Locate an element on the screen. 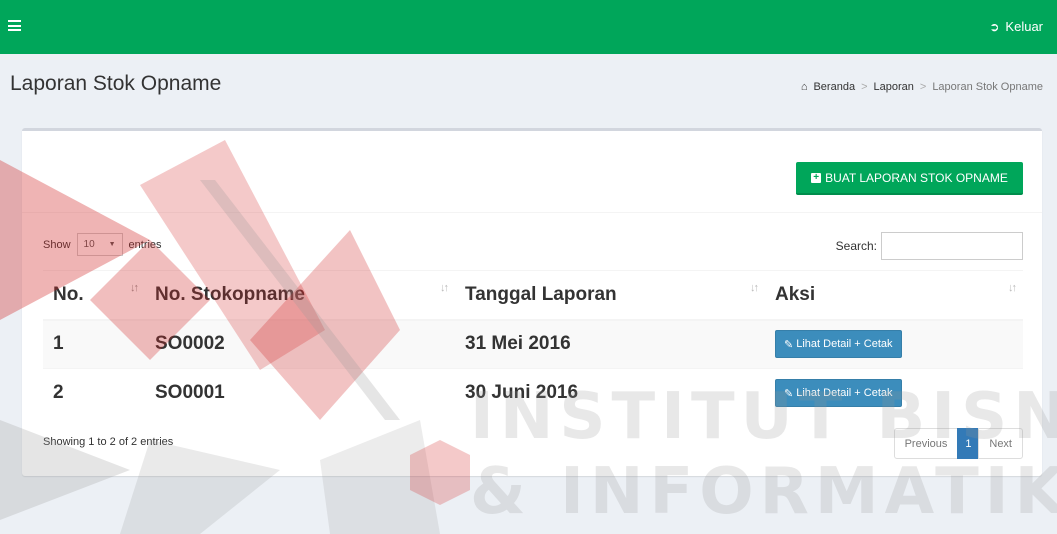 Image resolution: width=1057 pixels, height=534 pixels. plus-square-icon: + is located at coordinates (816, 177).